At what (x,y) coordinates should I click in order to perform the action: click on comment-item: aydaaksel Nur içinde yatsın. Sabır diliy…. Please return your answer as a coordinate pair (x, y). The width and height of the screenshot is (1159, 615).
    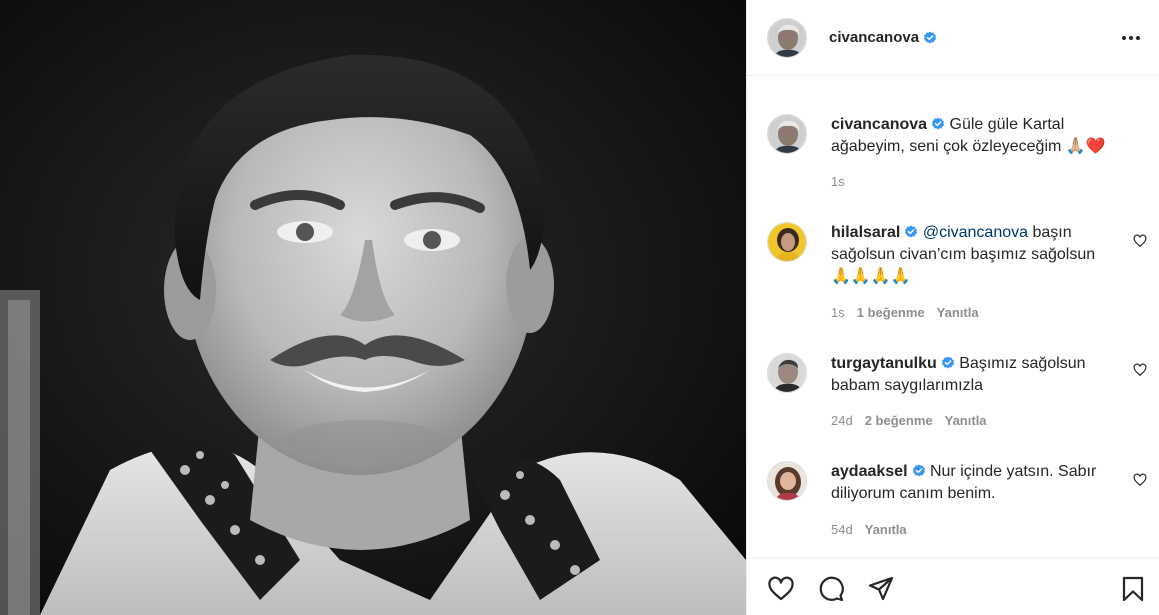
    Looking at the image, I should click on (957, 509).